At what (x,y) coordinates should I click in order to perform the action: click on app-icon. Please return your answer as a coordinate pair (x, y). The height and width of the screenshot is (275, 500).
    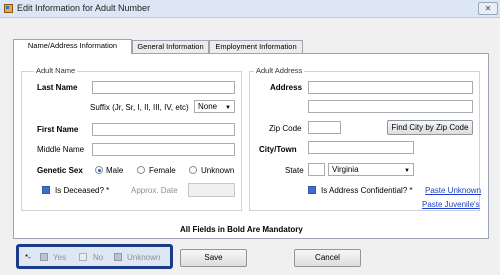
    Looking at the image, I should click on (8, 8).